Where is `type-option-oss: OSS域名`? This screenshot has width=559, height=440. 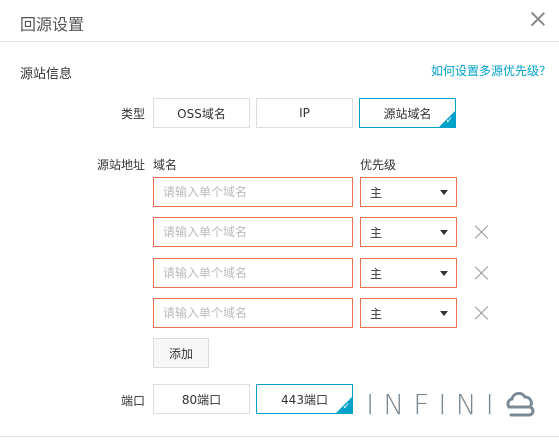
type-option-oss: OSS域名 is located at coordinates (201, 113).